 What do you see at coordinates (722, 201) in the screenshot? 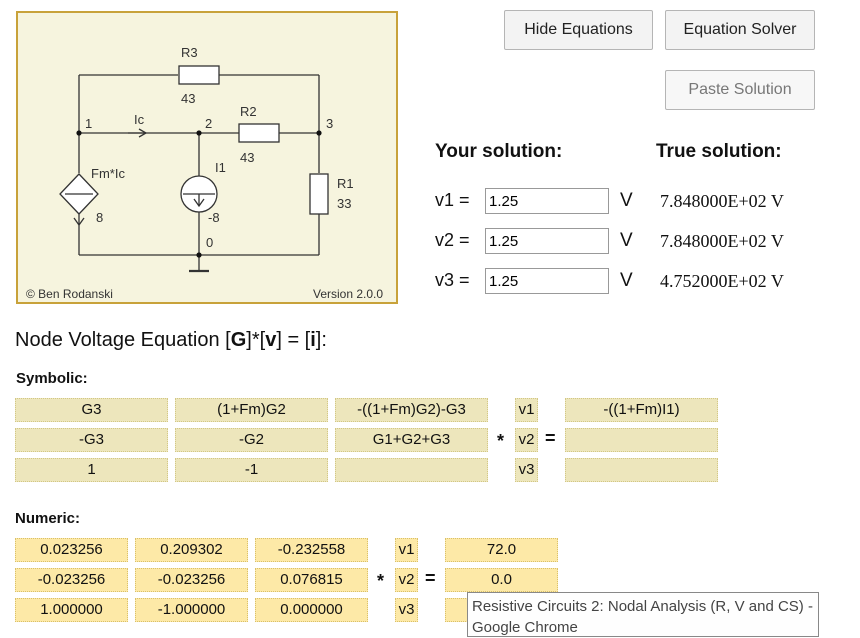
I see `v1-true-value: 7.848000E+02 V` at bounding box center [722, 201].